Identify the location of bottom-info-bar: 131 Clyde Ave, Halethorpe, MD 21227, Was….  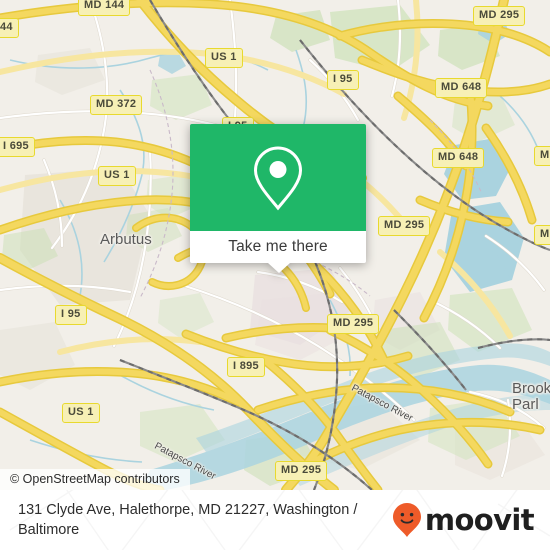
(275, 520).